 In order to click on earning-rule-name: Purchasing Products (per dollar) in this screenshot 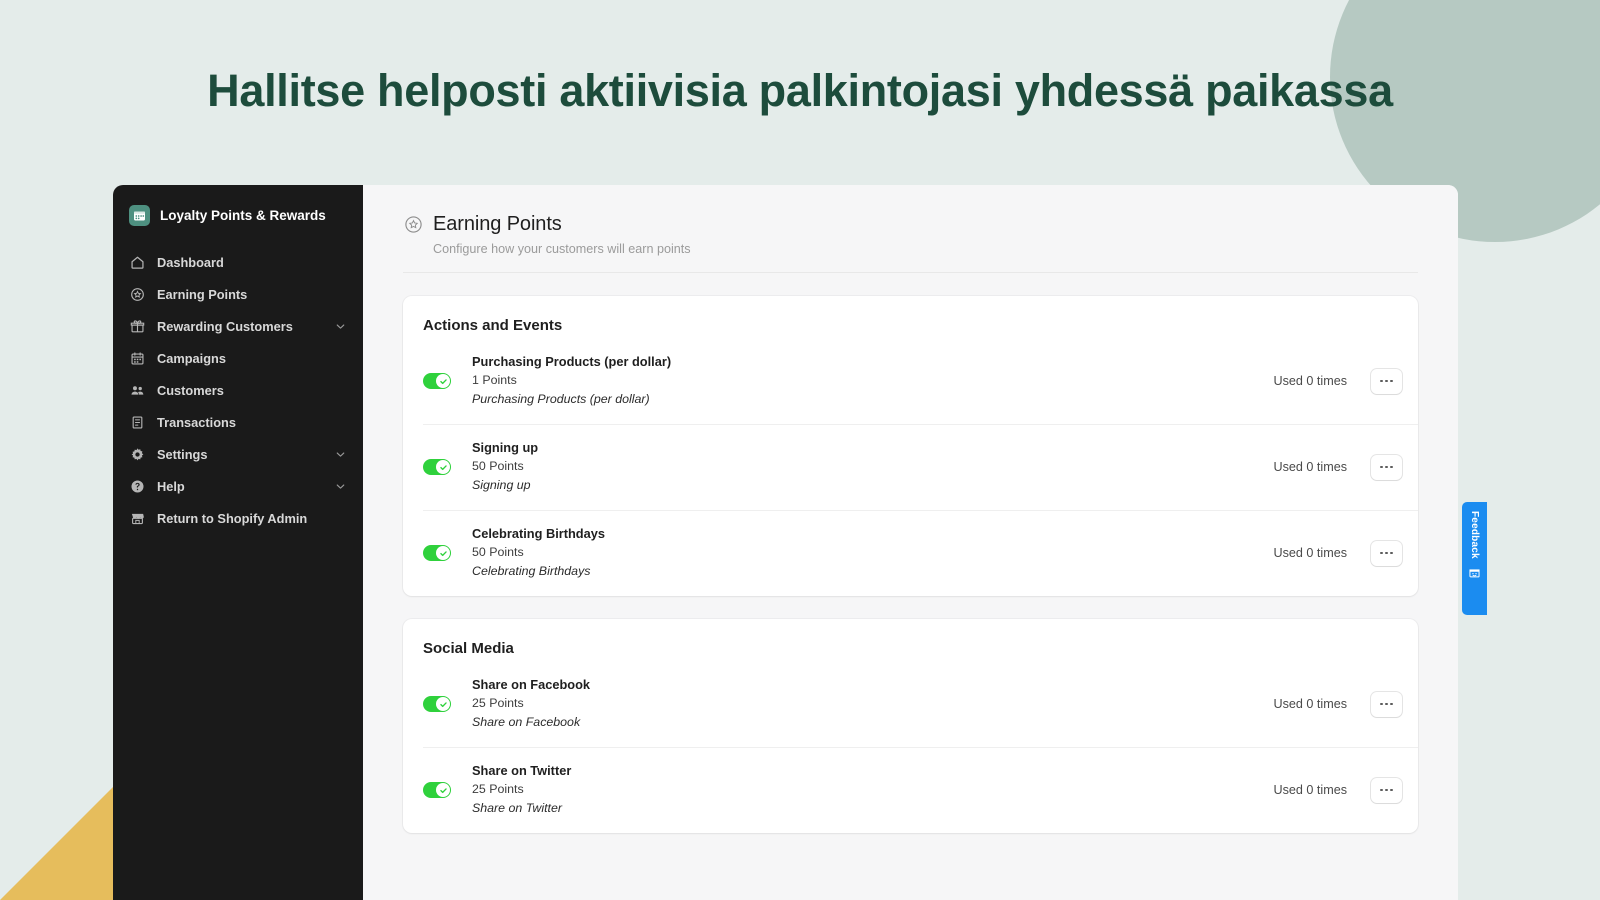, I will do `click(572, 362)`.